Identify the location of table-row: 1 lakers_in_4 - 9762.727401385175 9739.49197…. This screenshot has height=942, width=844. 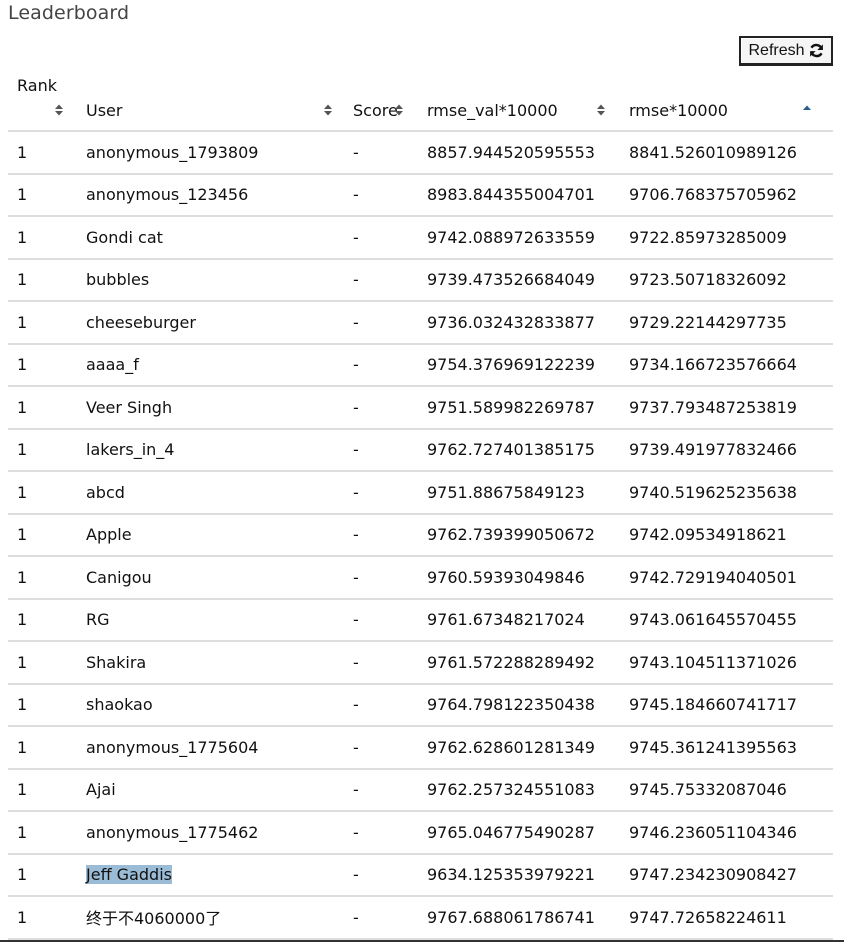
(420, 450).